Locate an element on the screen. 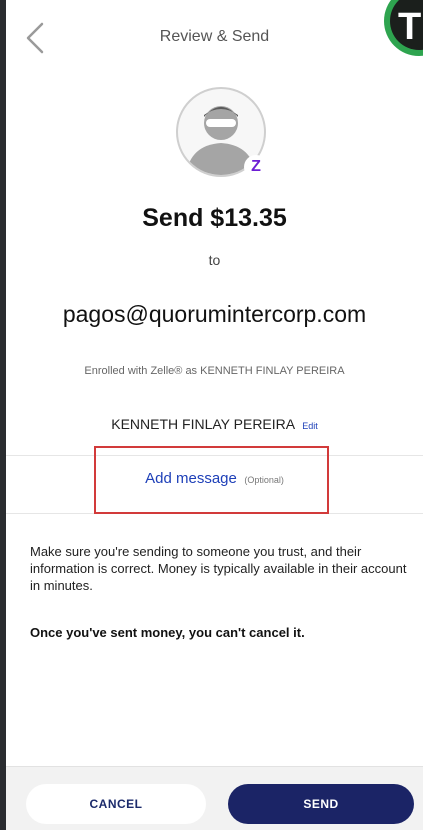  recipient-name: KENNETH FINLAY PEREIRA is located at coordinates (203, 424).